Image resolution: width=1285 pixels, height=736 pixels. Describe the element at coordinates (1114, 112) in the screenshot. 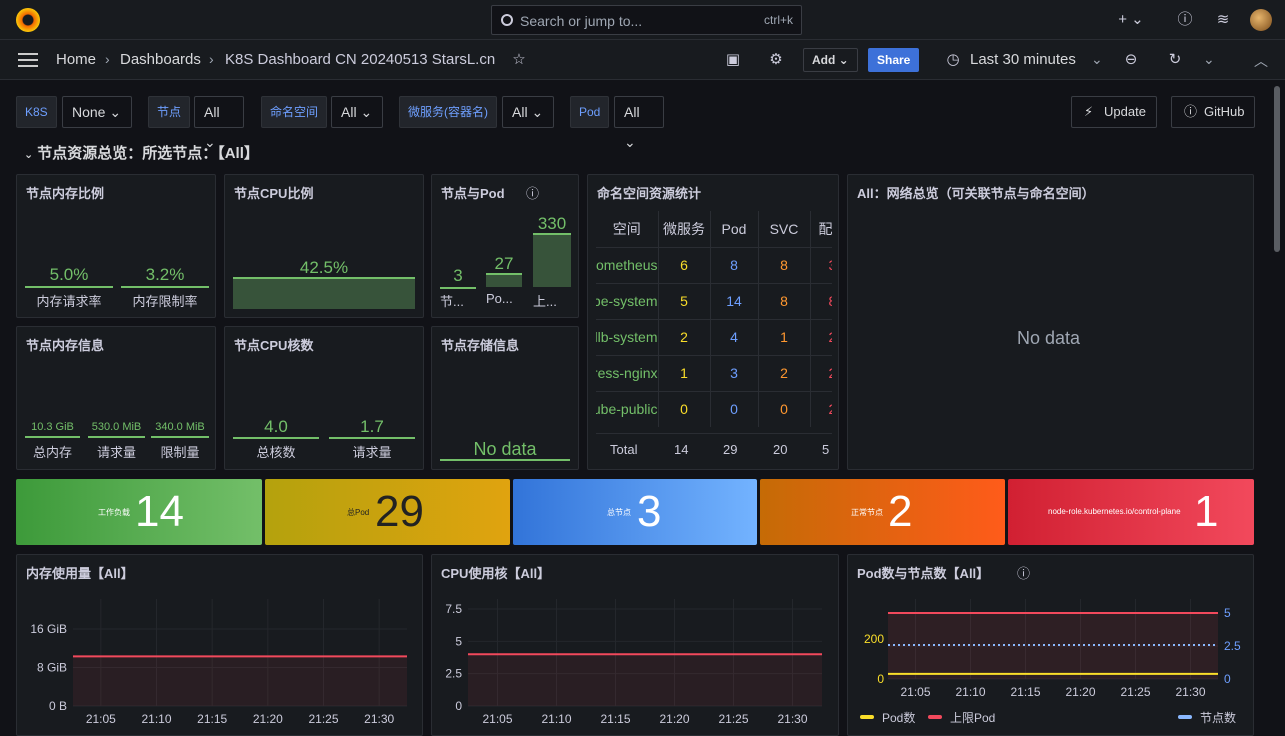

I see `update-link-button: ⚡ Update` at that location.